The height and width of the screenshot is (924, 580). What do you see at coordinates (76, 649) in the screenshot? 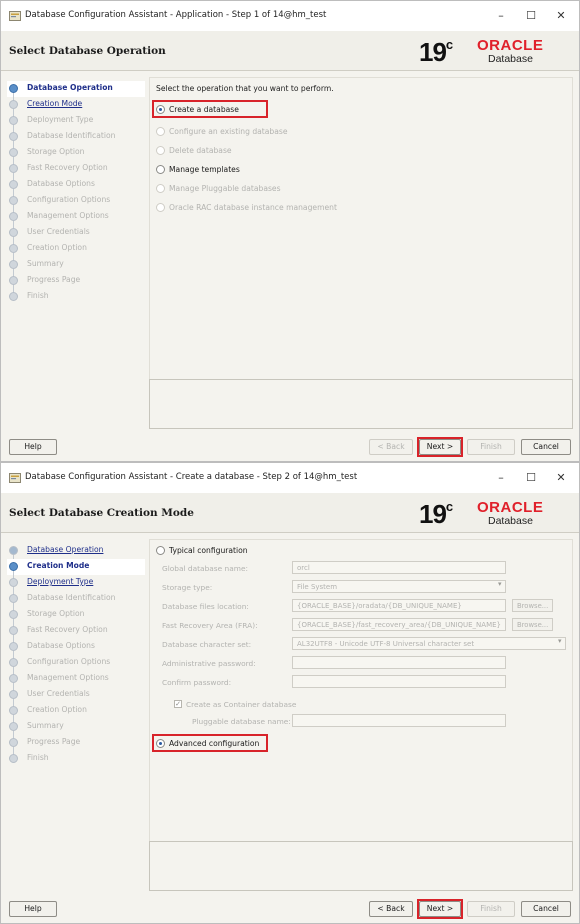
I see `step-database-options: Database Options` at bounding box center [76, 649].